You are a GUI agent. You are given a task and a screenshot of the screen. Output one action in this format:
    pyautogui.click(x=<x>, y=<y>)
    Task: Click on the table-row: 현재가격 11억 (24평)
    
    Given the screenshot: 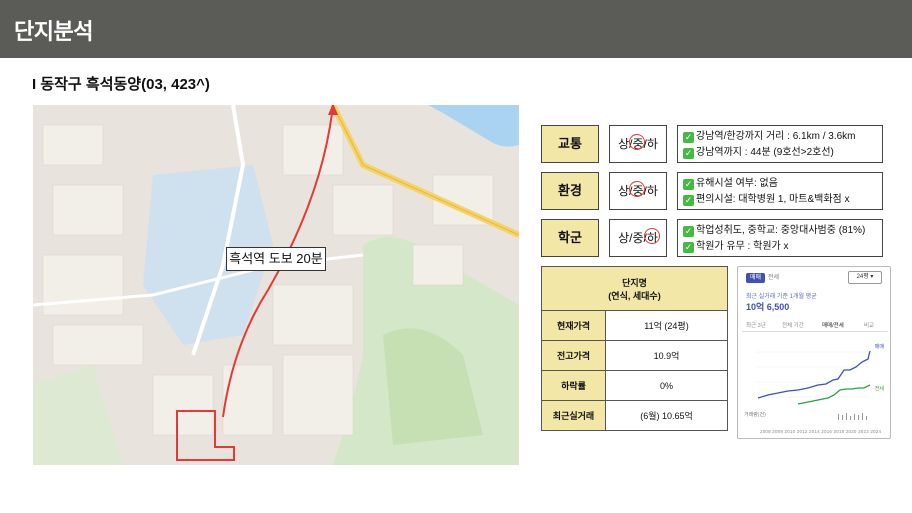 What is the action you would take?
    pyautogui.click(x=634, y=325)
    